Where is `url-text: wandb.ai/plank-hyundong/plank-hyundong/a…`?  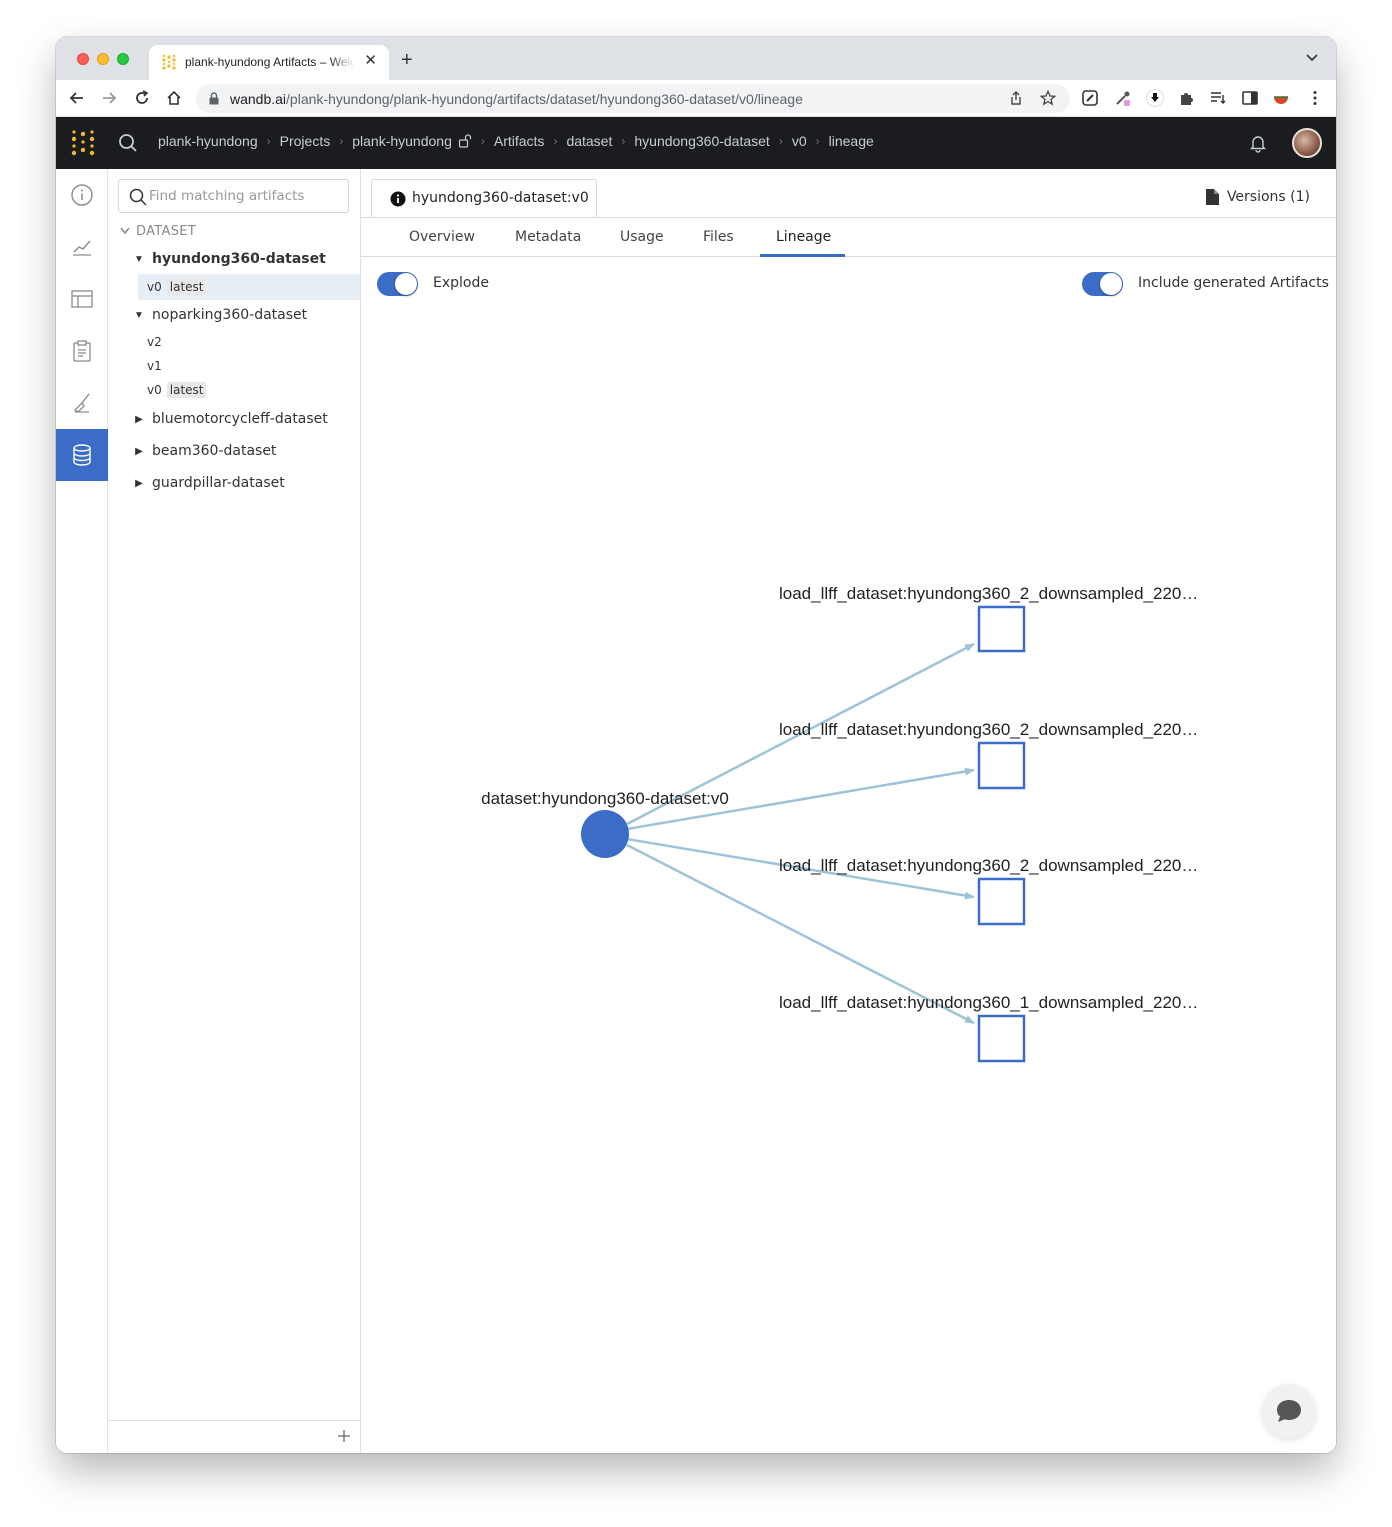 url-text: wandb.ai/plank-hyundong/plank-hyundong/a… is located at coordinates (516, 99).